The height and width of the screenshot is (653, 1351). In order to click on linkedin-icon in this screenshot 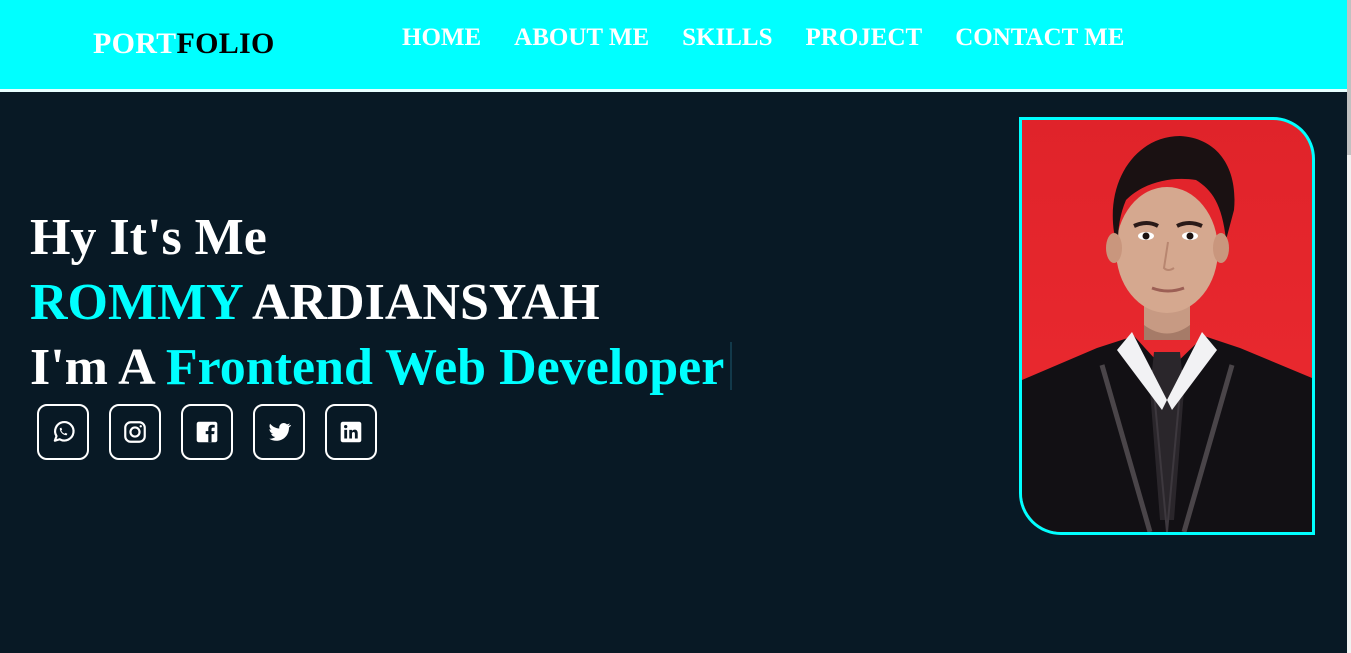, I will do `click(351, 432)`.